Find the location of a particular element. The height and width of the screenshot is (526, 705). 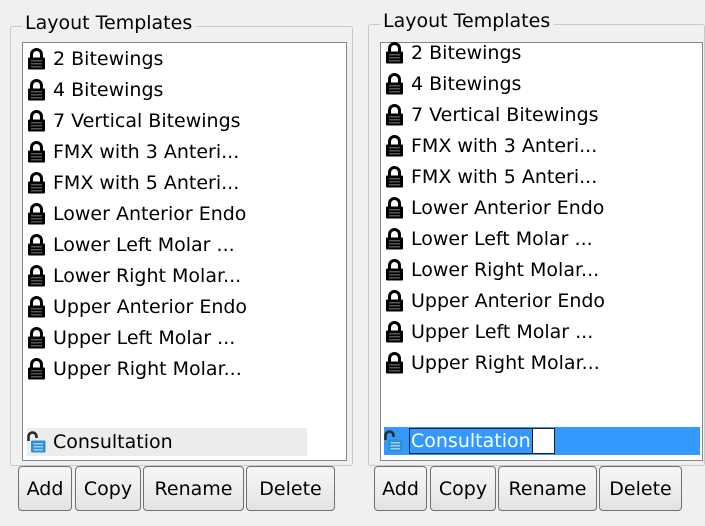

rename-textbox-padding is located at coordinates (543, 441).